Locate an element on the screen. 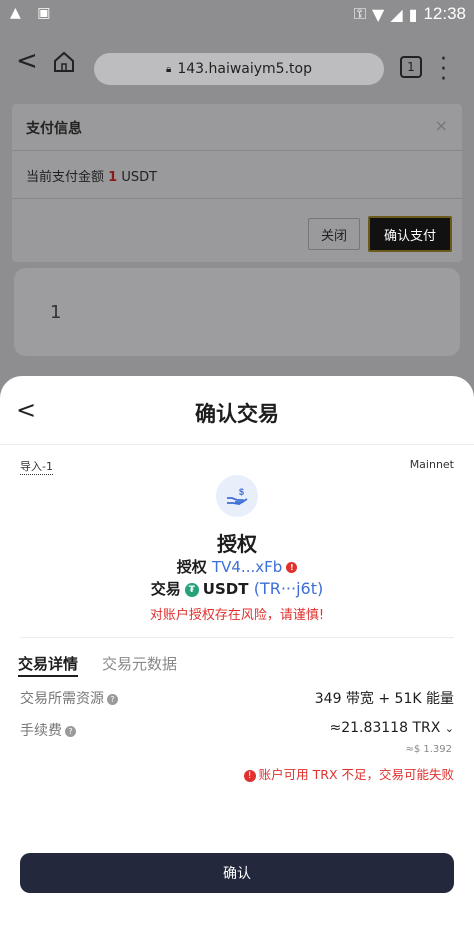 The image size is (474, 944). browser-toolbar: < 🔒︎ 143.haiwaiym5.top 1 · · · is located at coordinates (237, 61).